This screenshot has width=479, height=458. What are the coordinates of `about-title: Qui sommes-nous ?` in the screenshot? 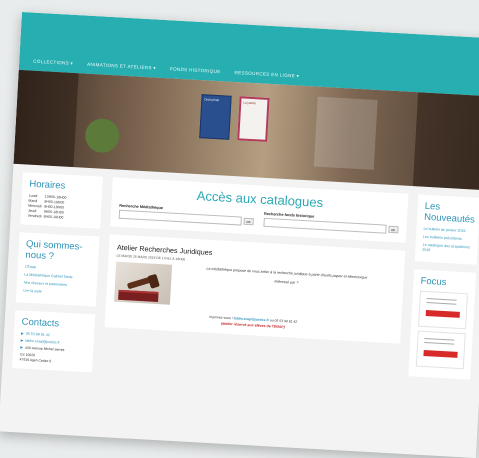 It's located at (54, 250).